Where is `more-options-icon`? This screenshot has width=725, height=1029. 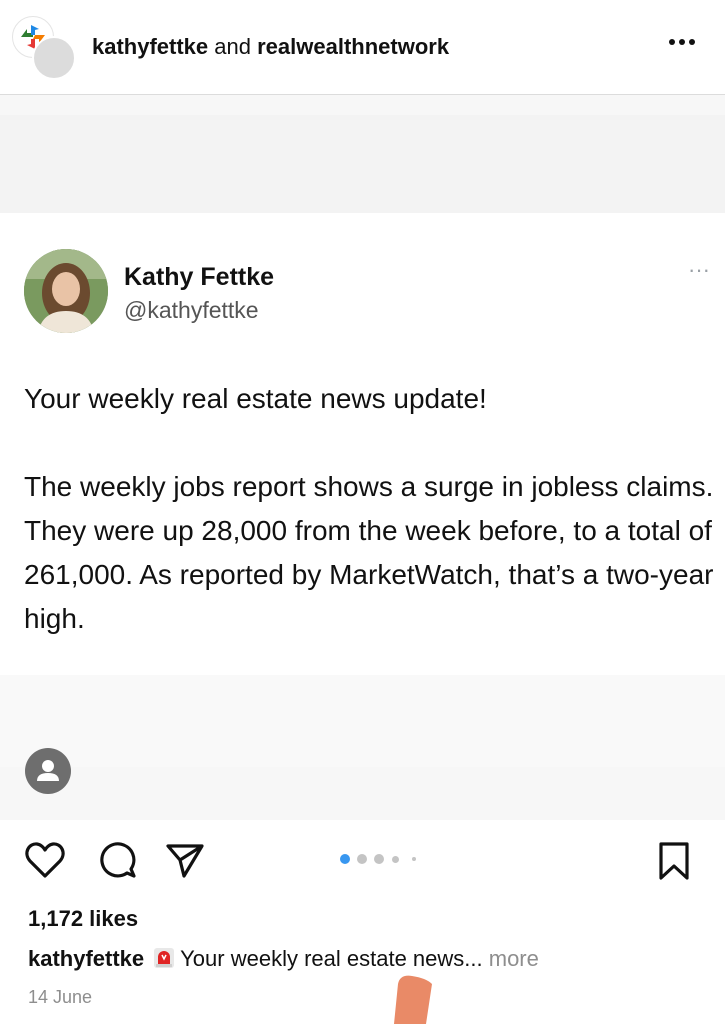 more-options-icon is located at coordinates (682, 43).